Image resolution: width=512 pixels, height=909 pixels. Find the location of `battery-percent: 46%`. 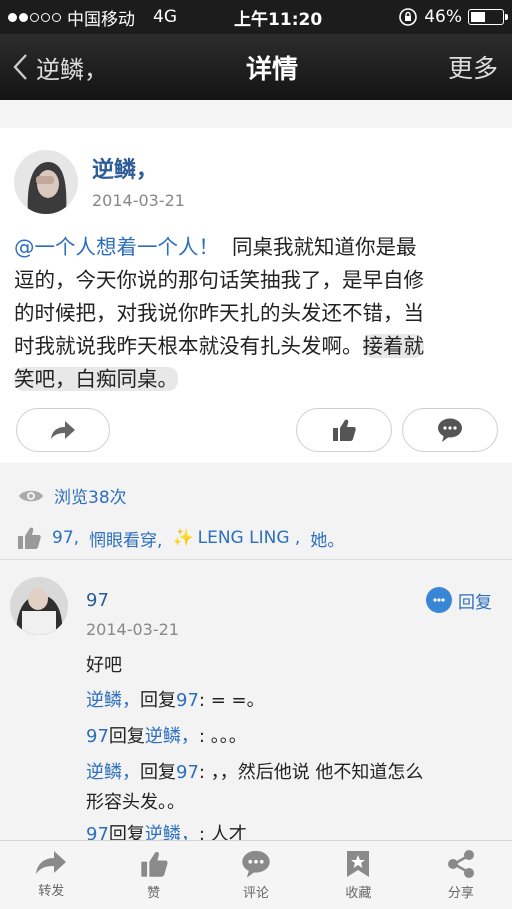

battery-percent: 46% is located at coordinates (443, 17).